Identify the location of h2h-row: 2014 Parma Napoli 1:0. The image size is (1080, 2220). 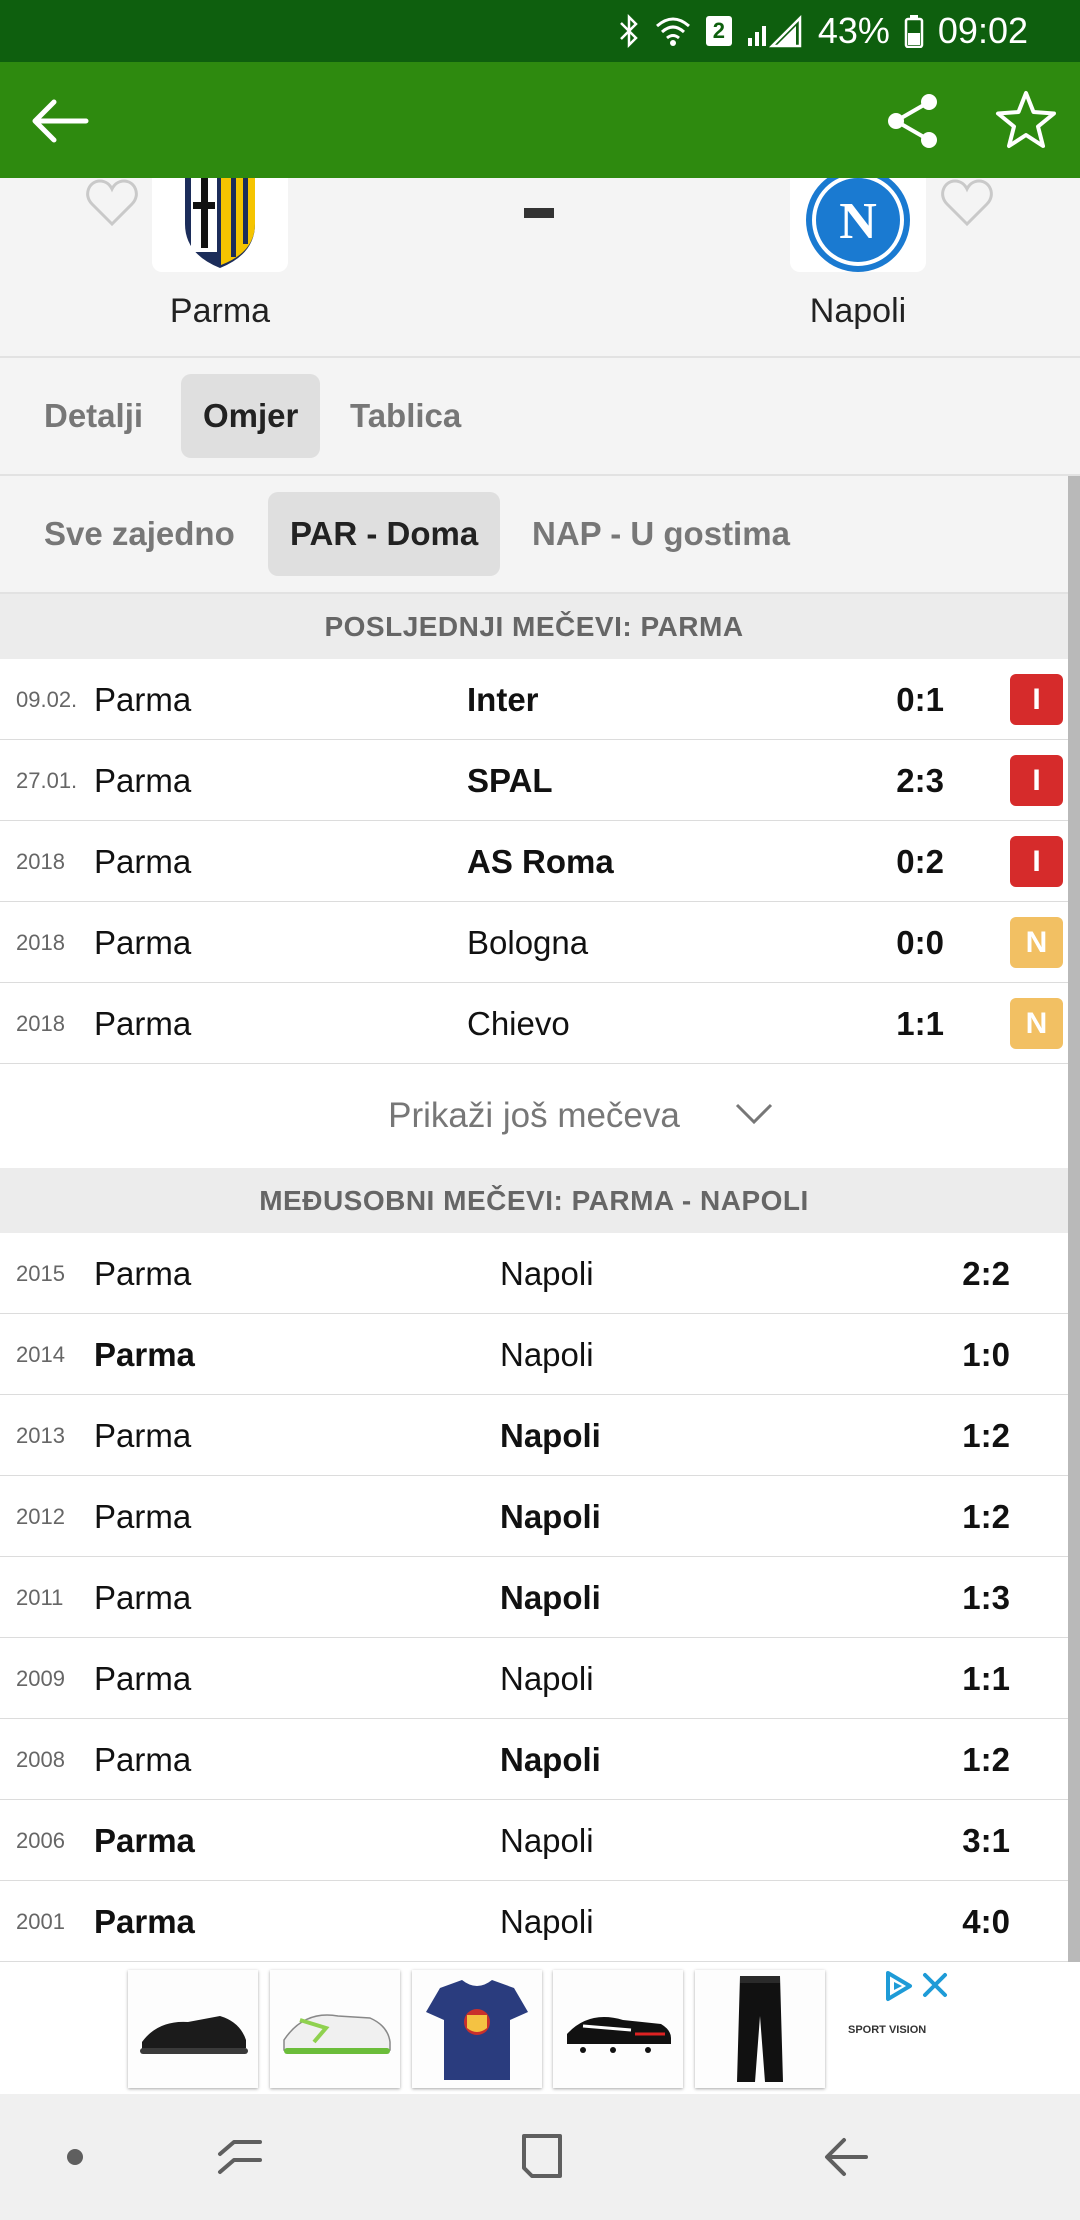
(534, 1354).